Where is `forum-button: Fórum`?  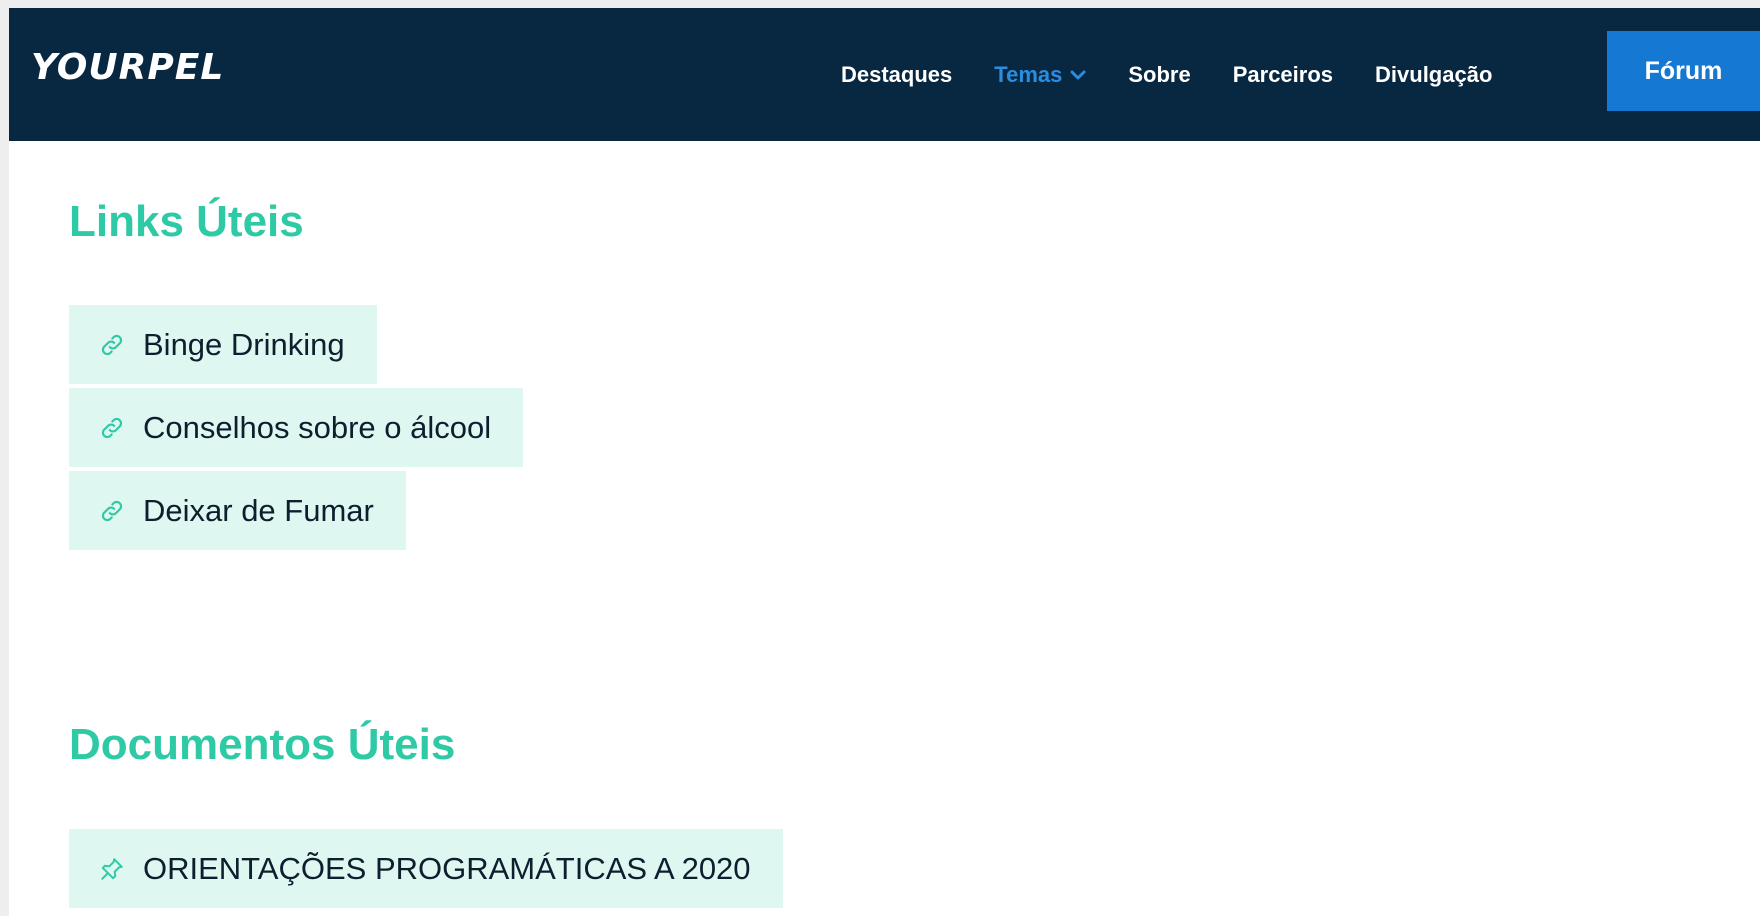
forum-button: Fórum is located at coordinates (1683, 71).